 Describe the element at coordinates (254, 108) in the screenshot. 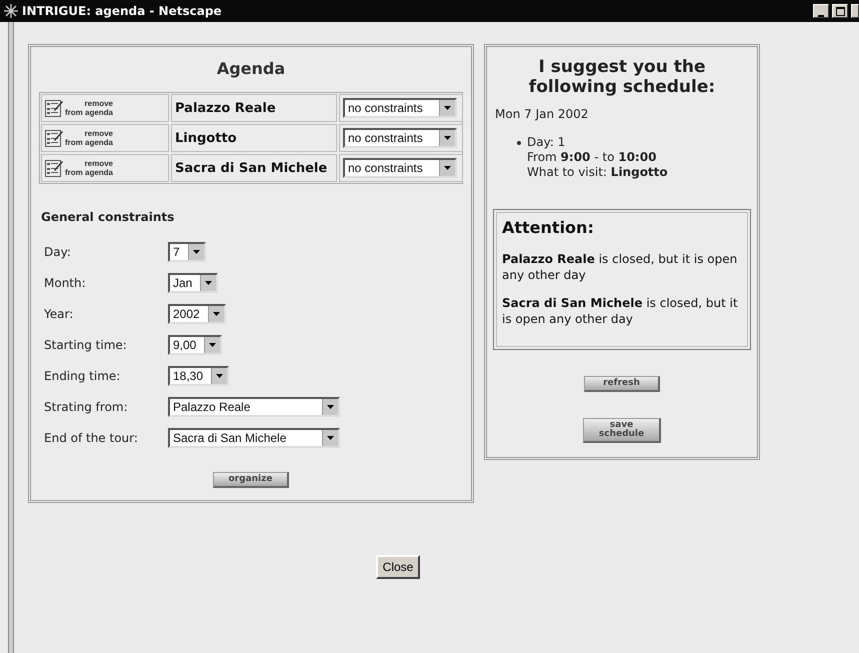

I see `place-name: Palazzo Reale` at that location.